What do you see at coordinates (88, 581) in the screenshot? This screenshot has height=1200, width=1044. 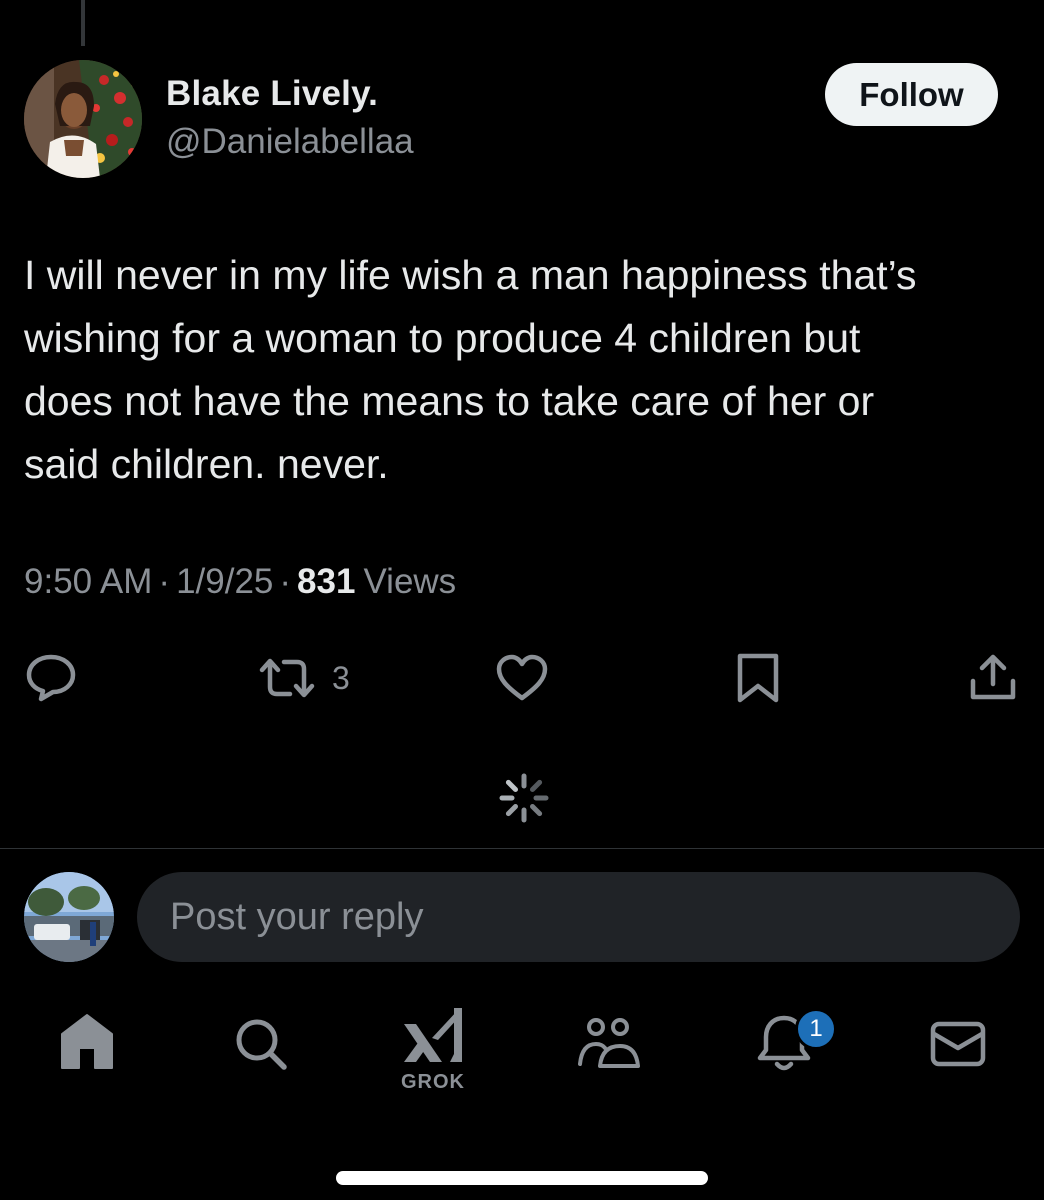 I see `post-time: 9:50 AM` at bounding box center [88, 581].